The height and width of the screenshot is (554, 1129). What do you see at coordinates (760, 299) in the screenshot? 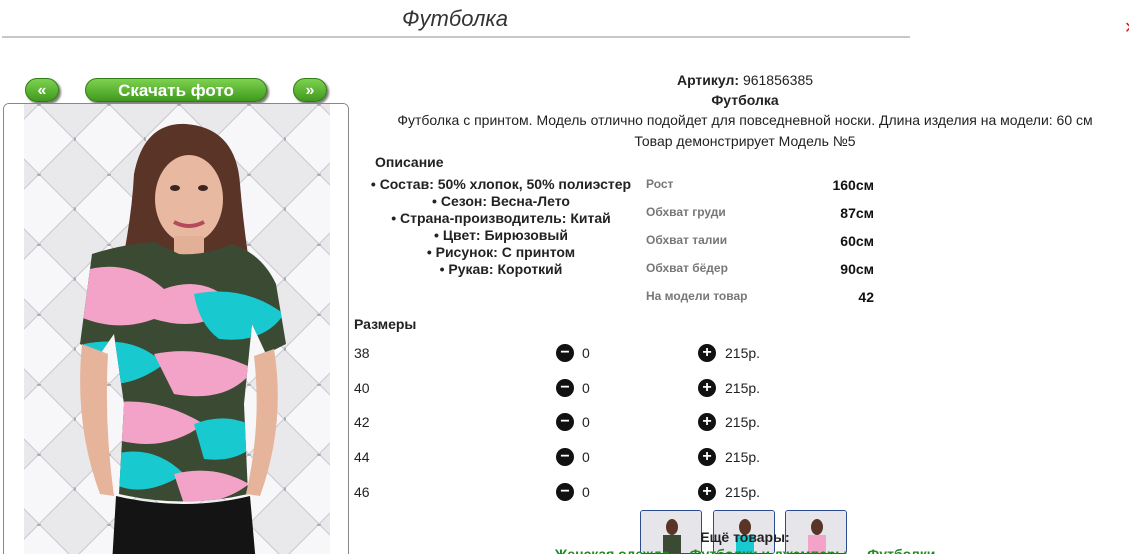
I see `measurement-row: На модели товар 42` at bounding box center [760, 299].